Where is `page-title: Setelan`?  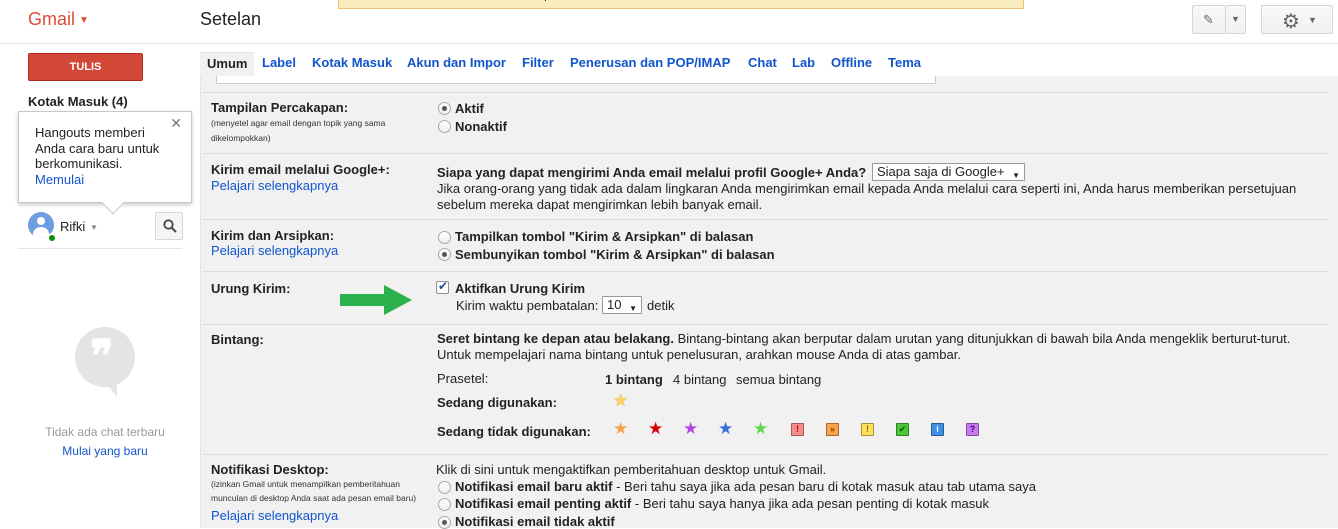 page-title: Setelan is located at coordinates (231, 19).